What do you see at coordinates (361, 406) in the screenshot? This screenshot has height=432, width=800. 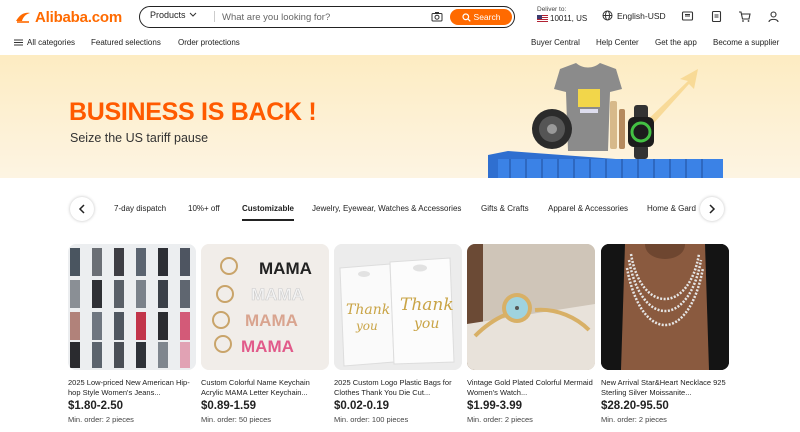 I see `product-price: $0.02-0.19` at bounding box center [361, 406].